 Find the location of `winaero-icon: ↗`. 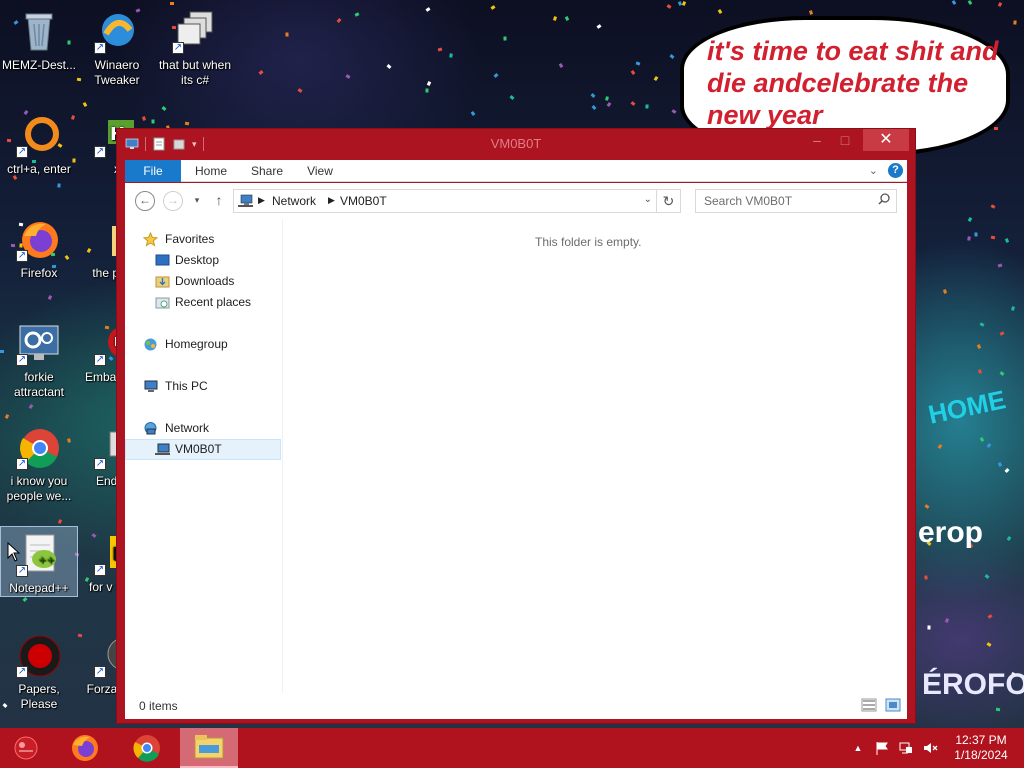

winaero-icon: ↗ is located at coordinates (117, 31).